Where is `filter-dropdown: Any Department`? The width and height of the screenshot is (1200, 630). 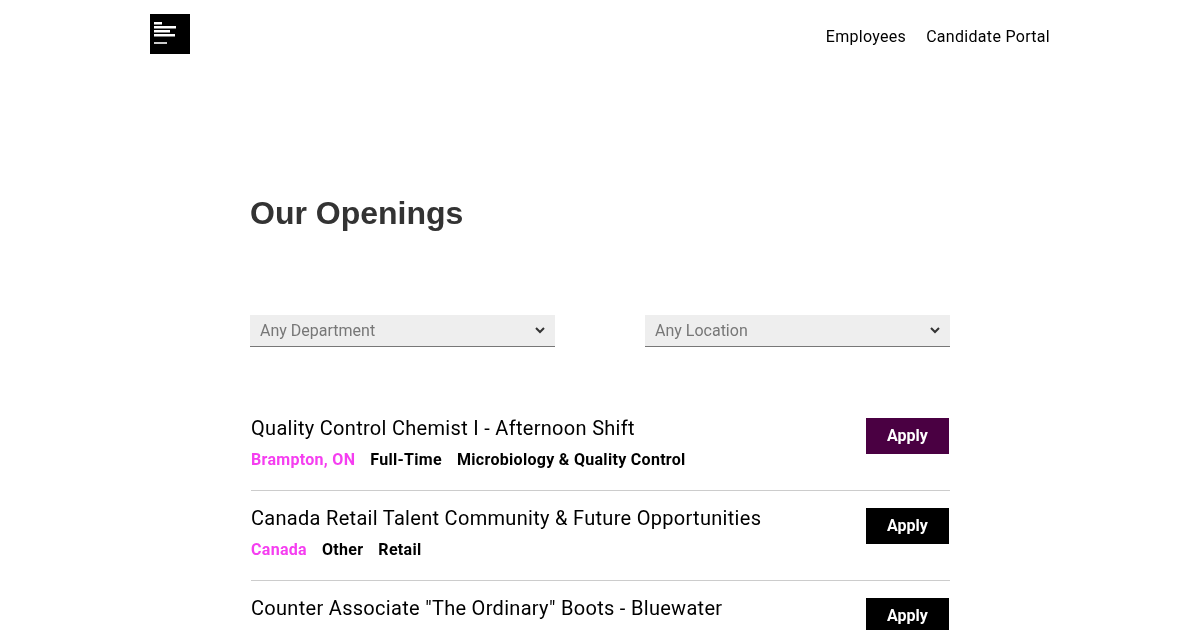 filter-dropdown: Any Department is located at coordinates (402, 331).